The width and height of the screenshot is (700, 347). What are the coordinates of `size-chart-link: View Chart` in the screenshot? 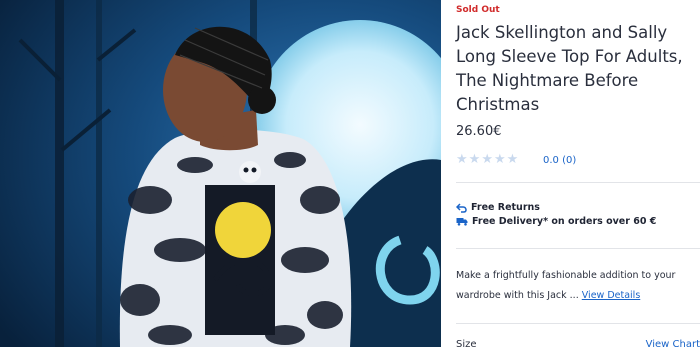 It's located at (673, 343).